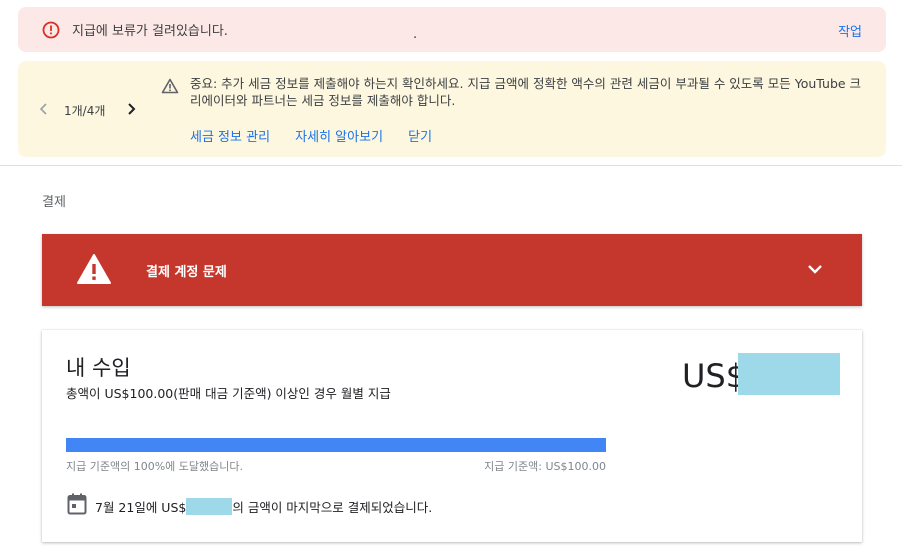  Describe the element at coordinates (170, 86) in the screenshot. I see `warning-triangle-icon` at that location.